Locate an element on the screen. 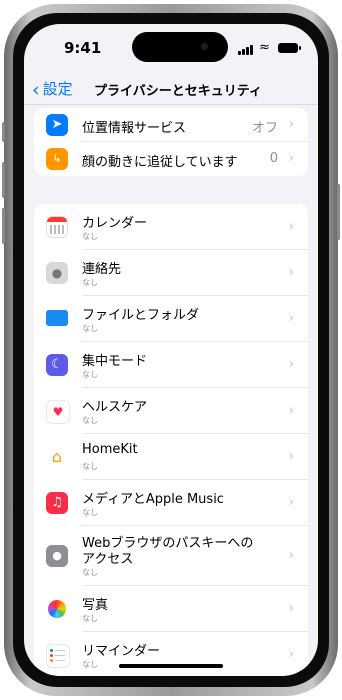 The width and height of the screenshot is (342, 700). row-label: 位置情報サービス is located at coordinates (134, 128).